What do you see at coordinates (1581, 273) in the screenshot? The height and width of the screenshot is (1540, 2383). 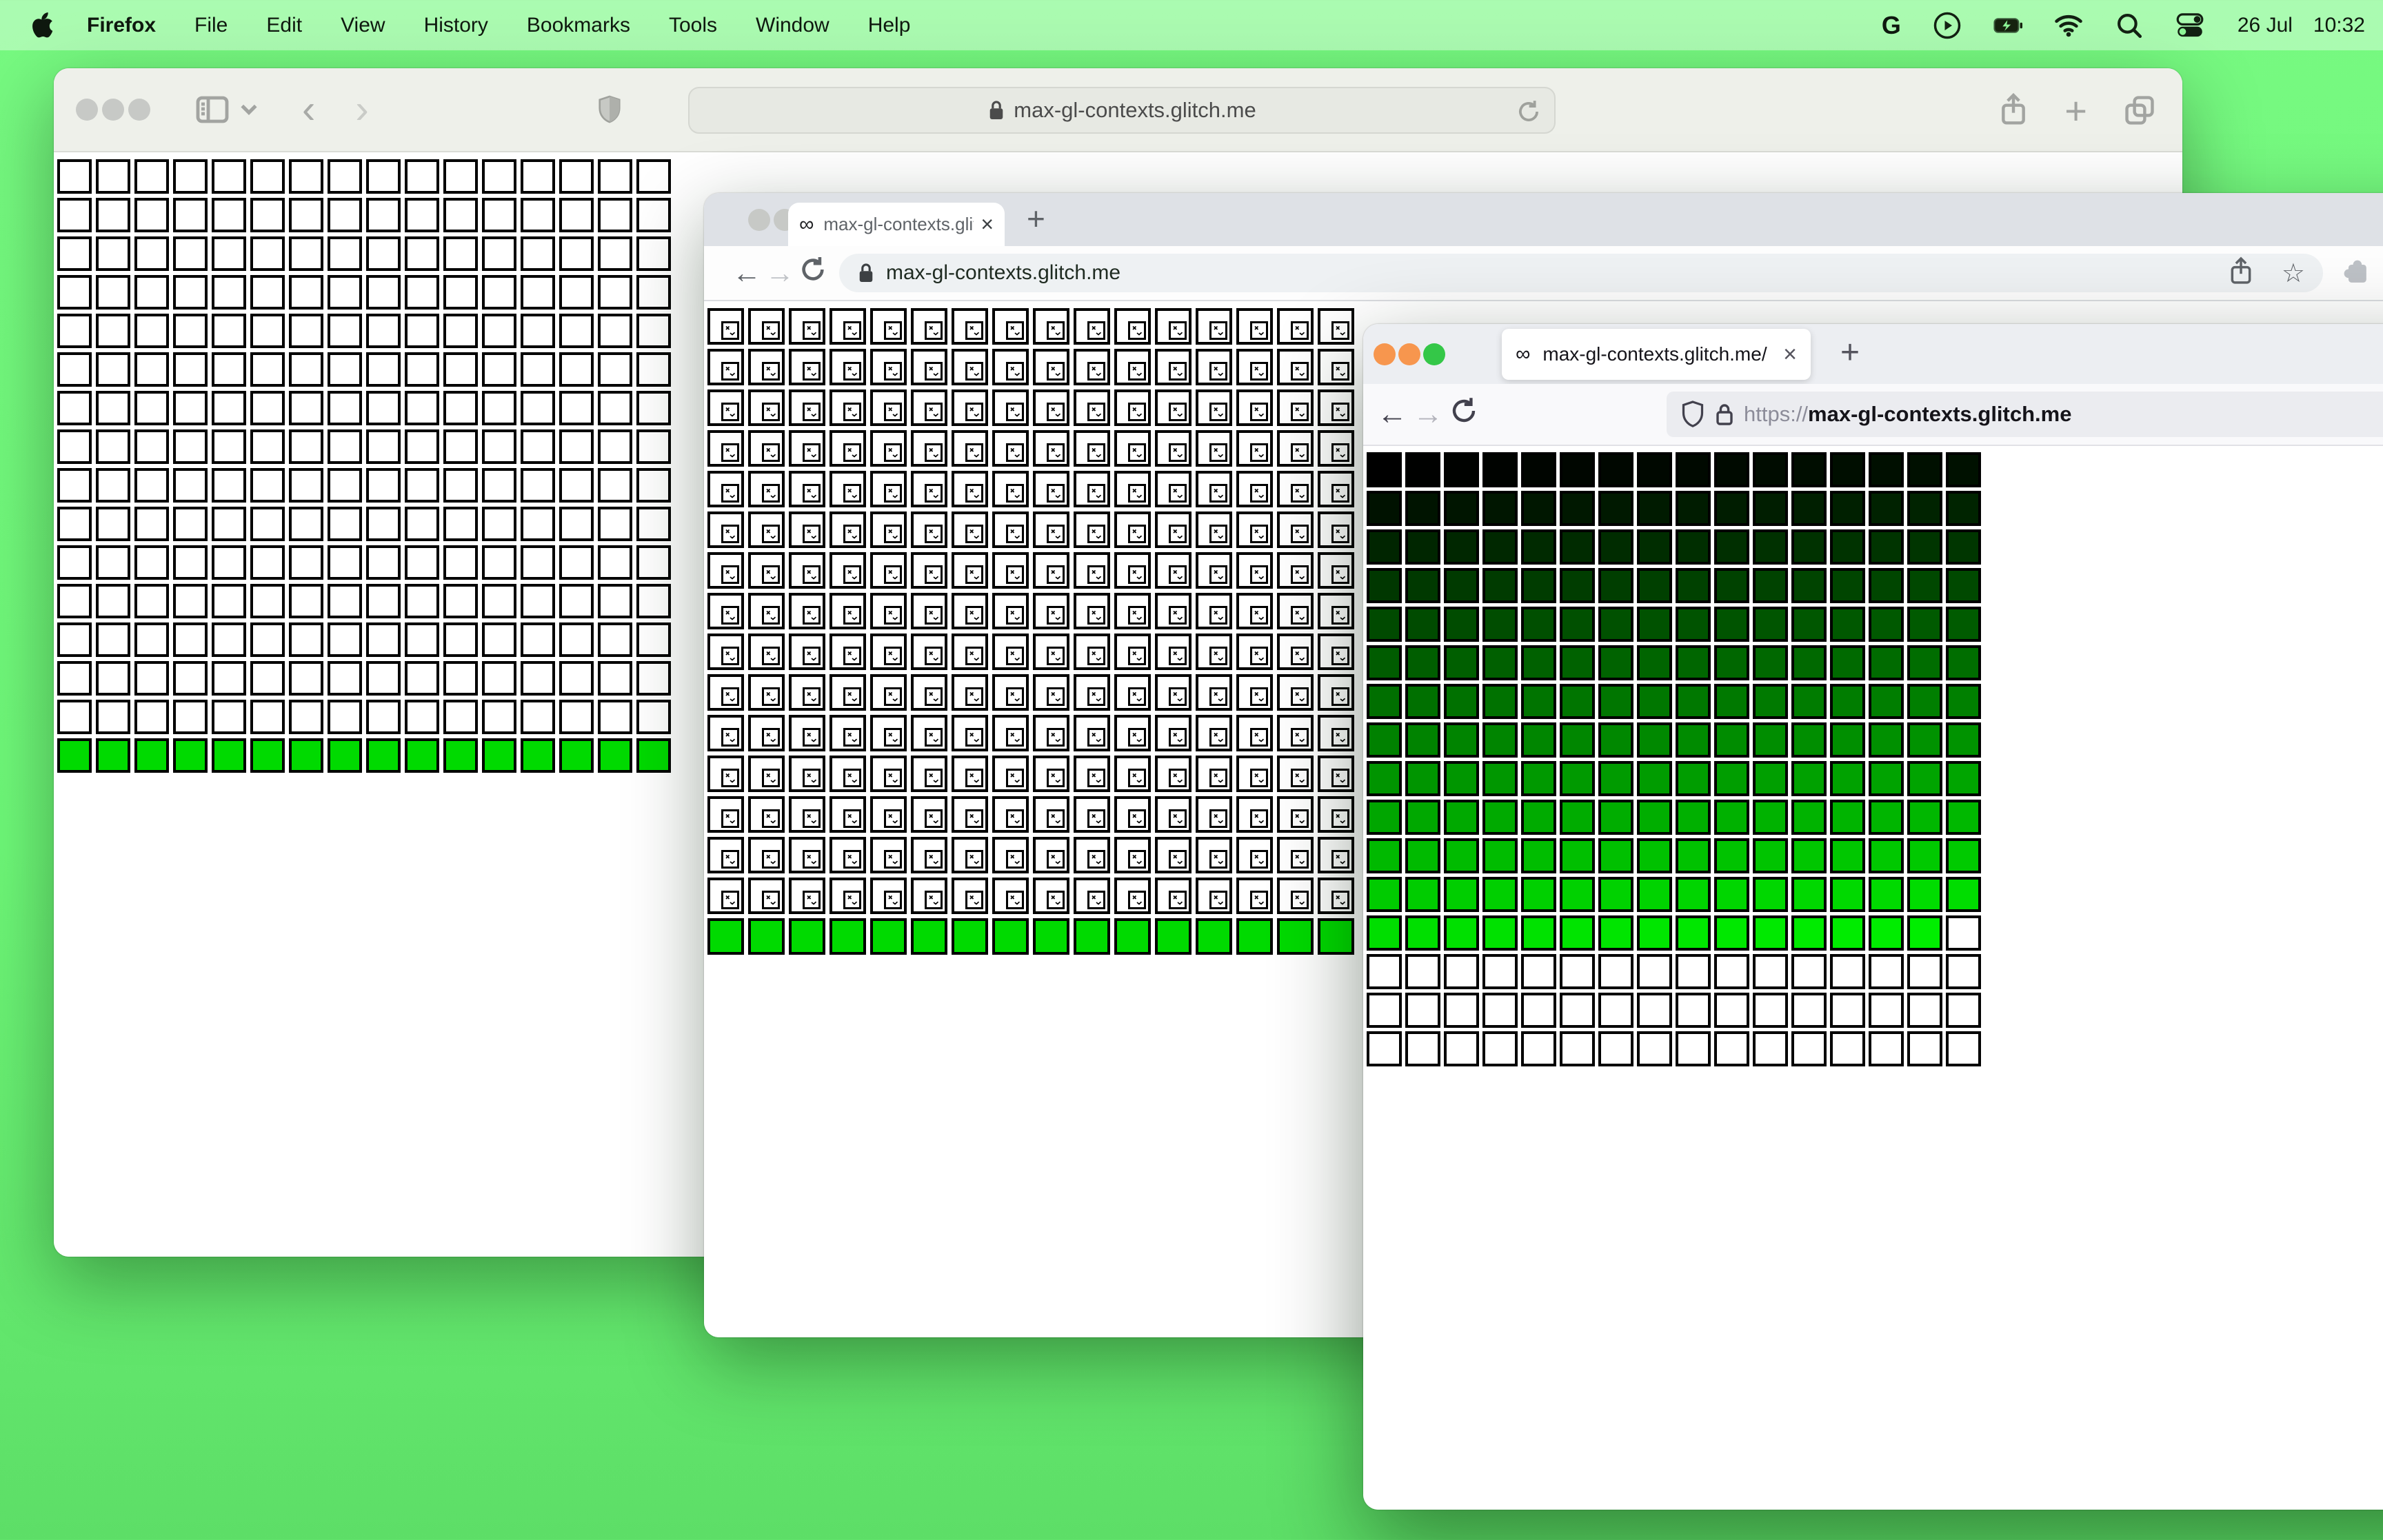 I see `chrome-address-bar: max-gl-contexts.glitch.me ☆` at bounding box center [1581, 273].